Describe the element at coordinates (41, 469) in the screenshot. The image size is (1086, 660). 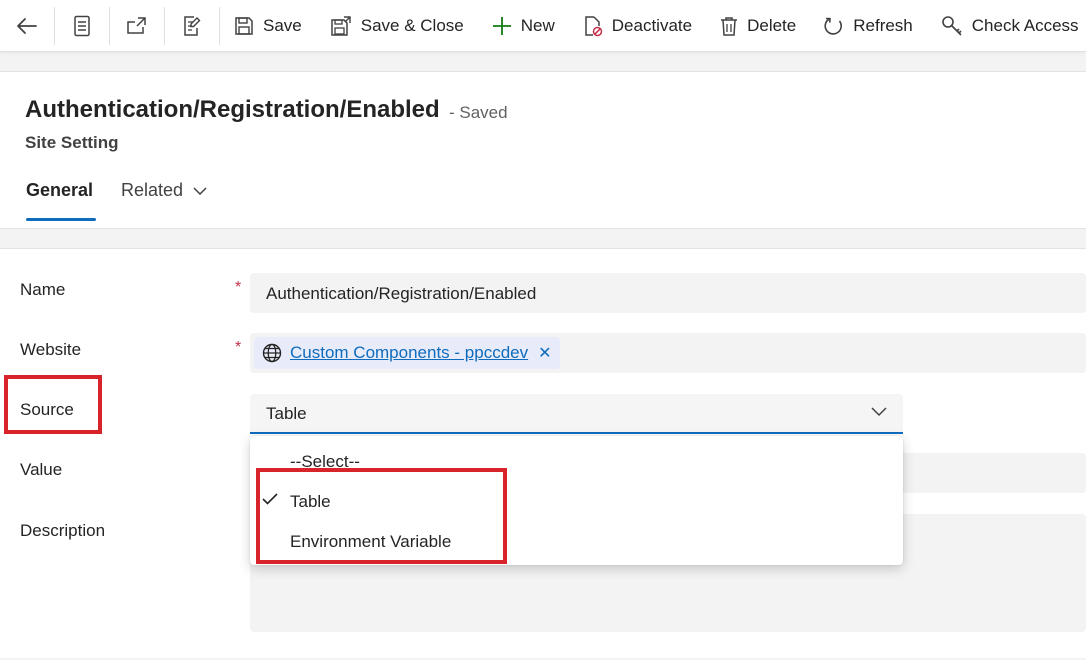
I see `value-label: Value` at that location.